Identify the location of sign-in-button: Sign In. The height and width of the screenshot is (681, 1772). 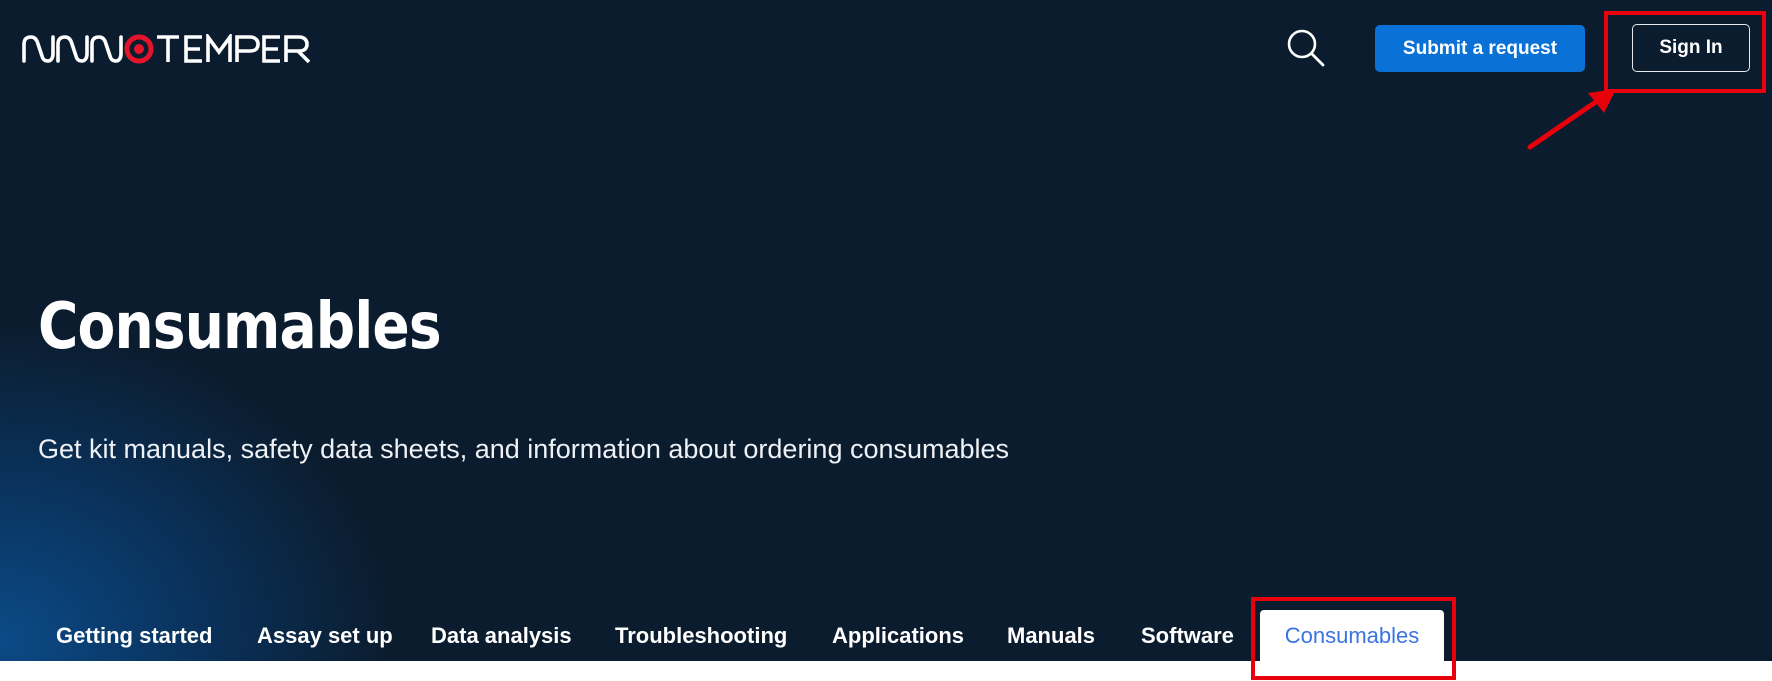
(1691, 48).